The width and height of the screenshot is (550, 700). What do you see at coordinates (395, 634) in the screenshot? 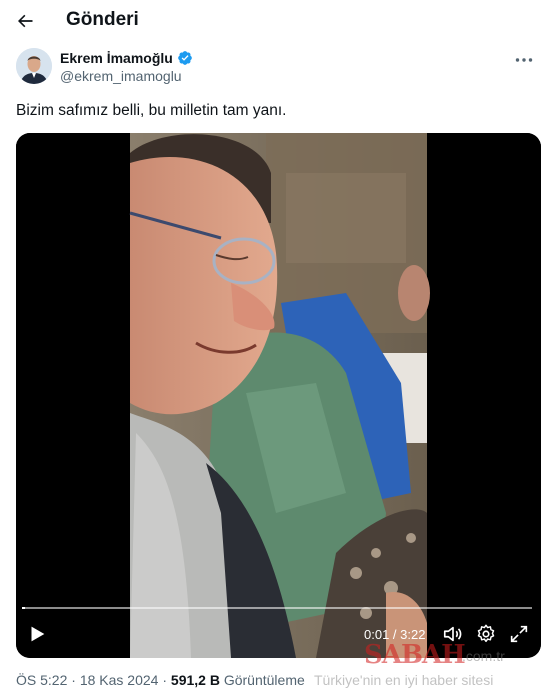
I see `video-time: 0:01 / 3:22` at bounding box center [395, 634].